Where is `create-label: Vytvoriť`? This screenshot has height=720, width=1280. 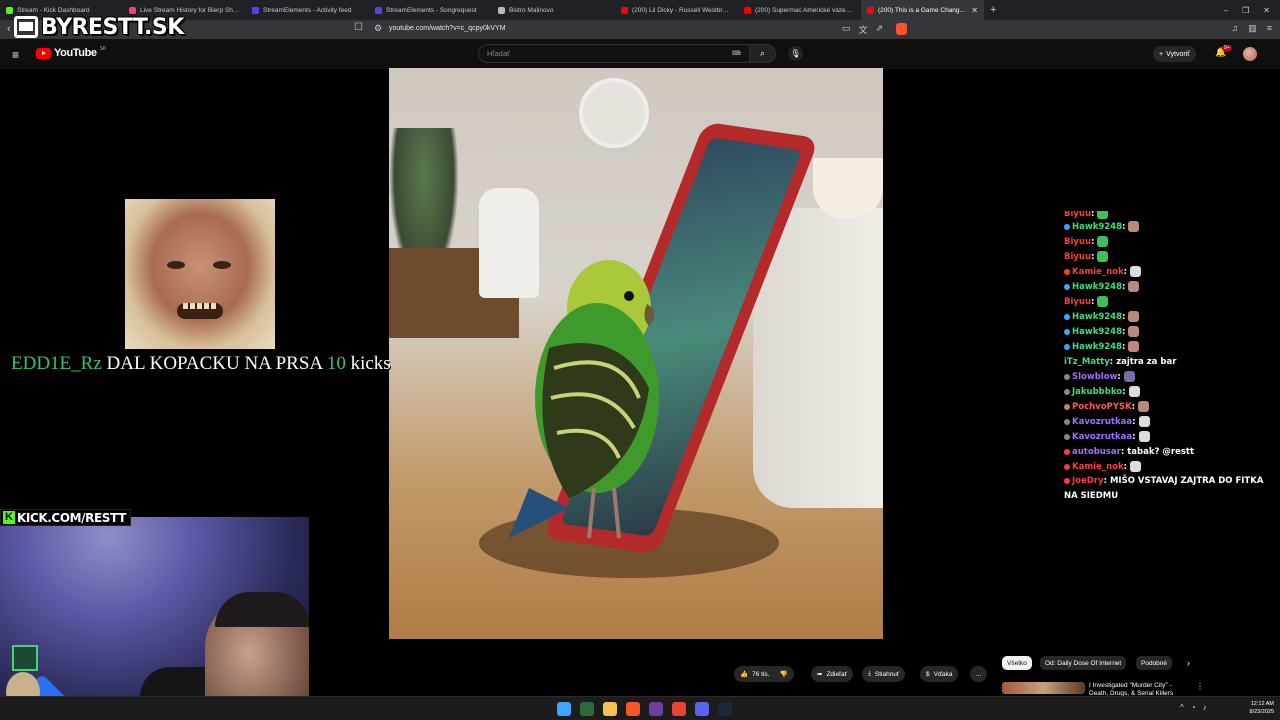
create-label: Vytvoriť is located at coordinates (1178, 54).